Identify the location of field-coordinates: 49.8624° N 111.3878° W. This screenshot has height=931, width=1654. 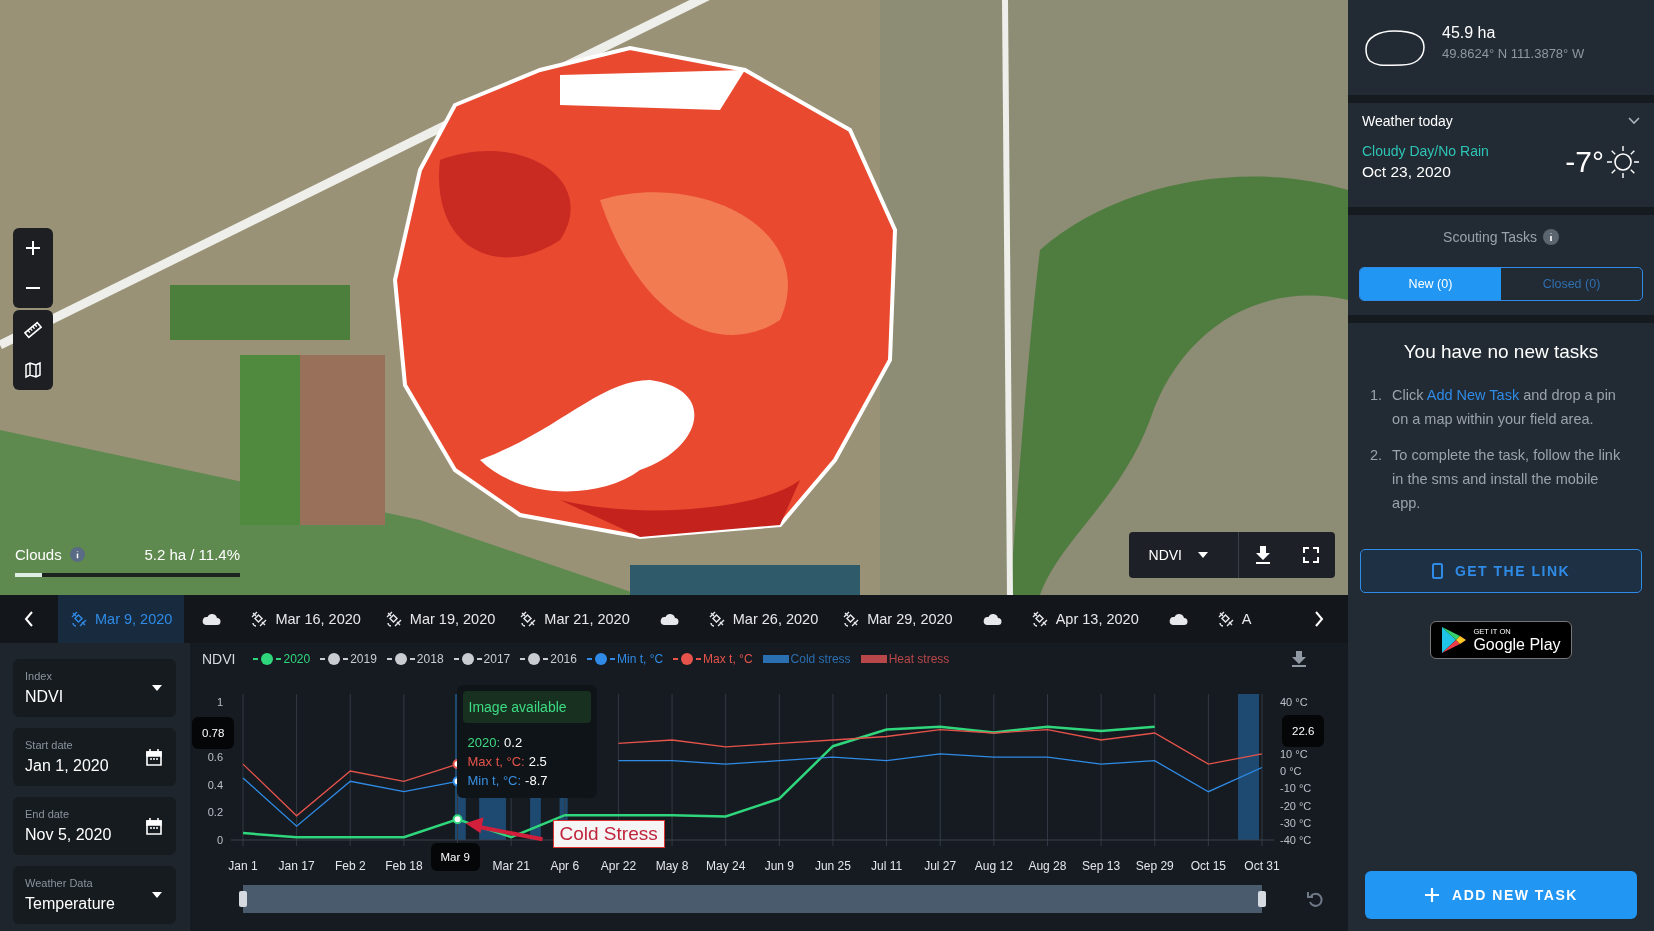
(1513, 53).